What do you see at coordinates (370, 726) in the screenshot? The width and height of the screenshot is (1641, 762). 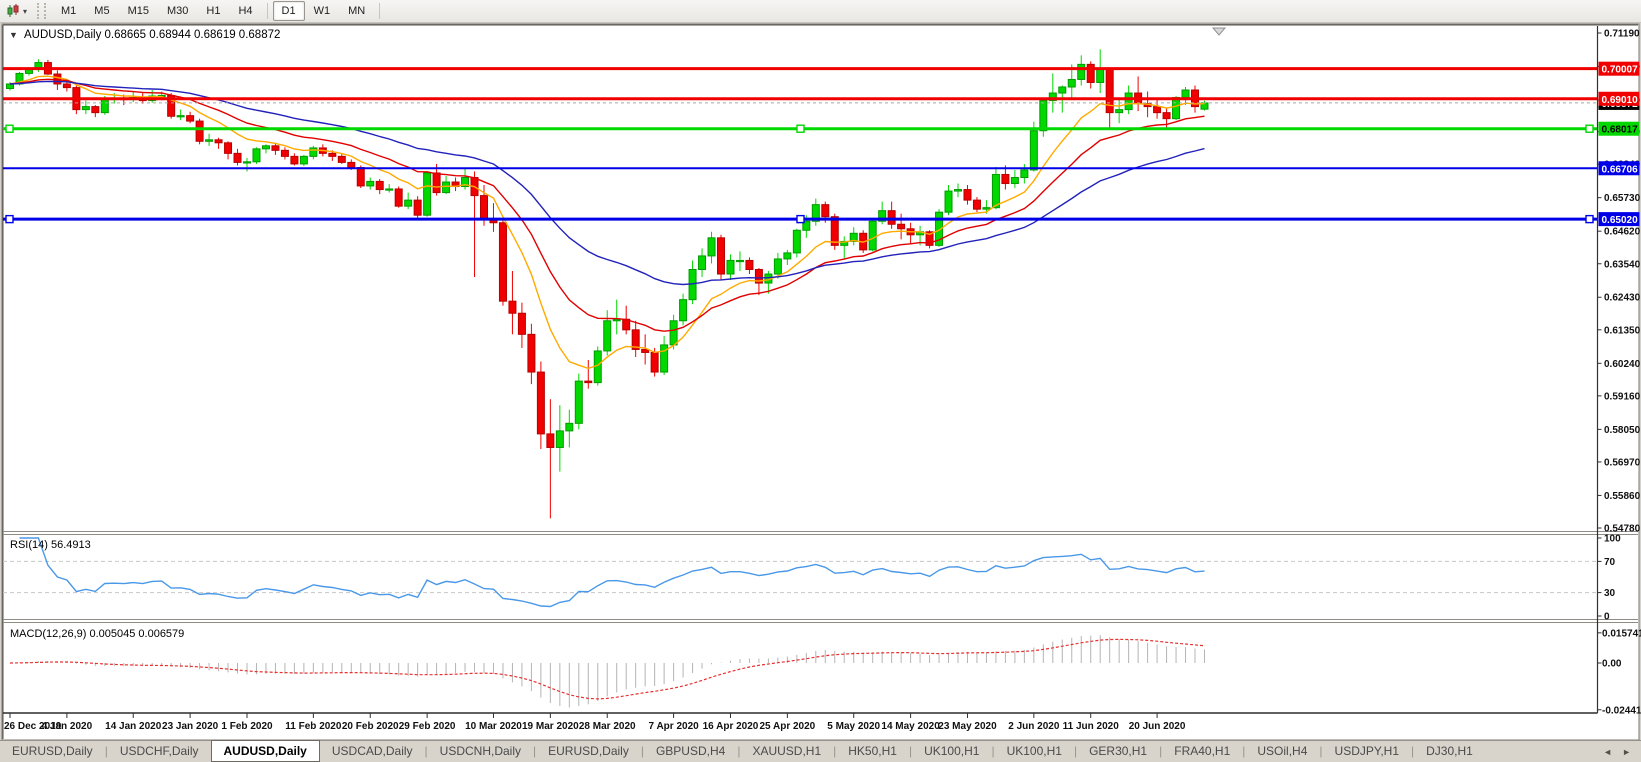 I see `date-tick-label: 20 Feb 2020` at bounding box center [370, 726].